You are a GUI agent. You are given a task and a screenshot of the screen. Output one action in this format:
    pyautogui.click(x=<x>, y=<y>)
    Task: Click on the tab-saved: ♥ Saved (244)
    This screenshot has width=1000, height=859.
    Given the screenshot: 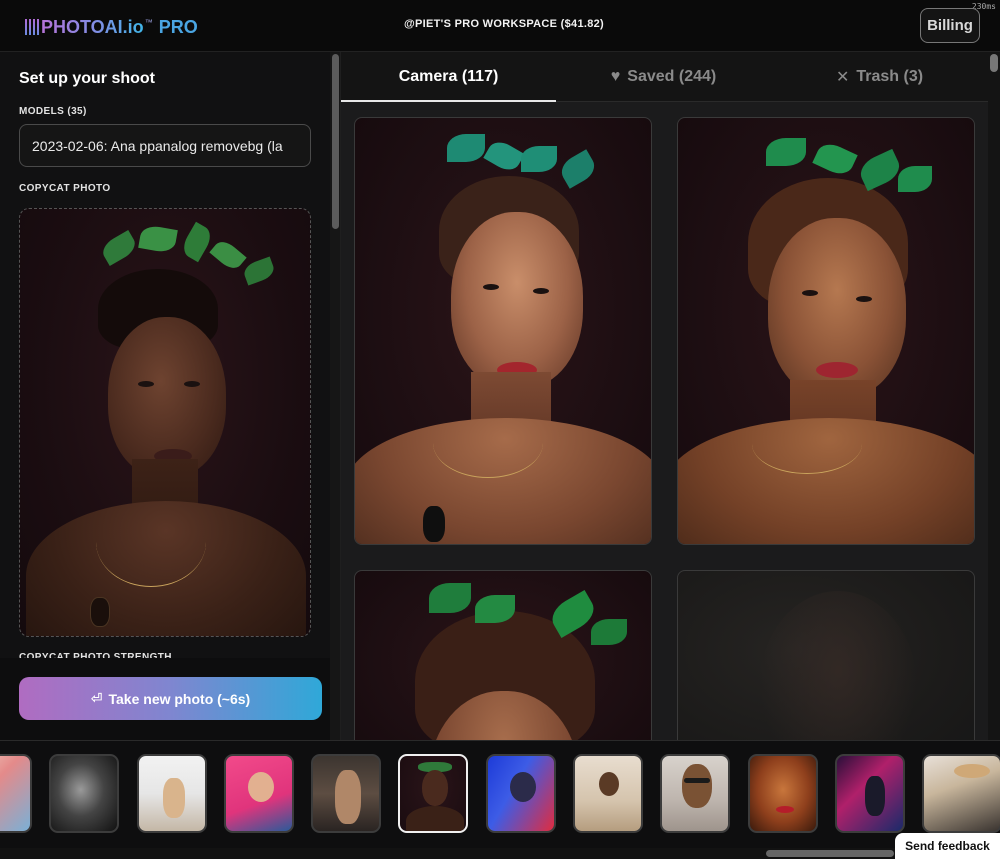 What is the action you would take?
    pyautogui.click(x=663, y=77)
    